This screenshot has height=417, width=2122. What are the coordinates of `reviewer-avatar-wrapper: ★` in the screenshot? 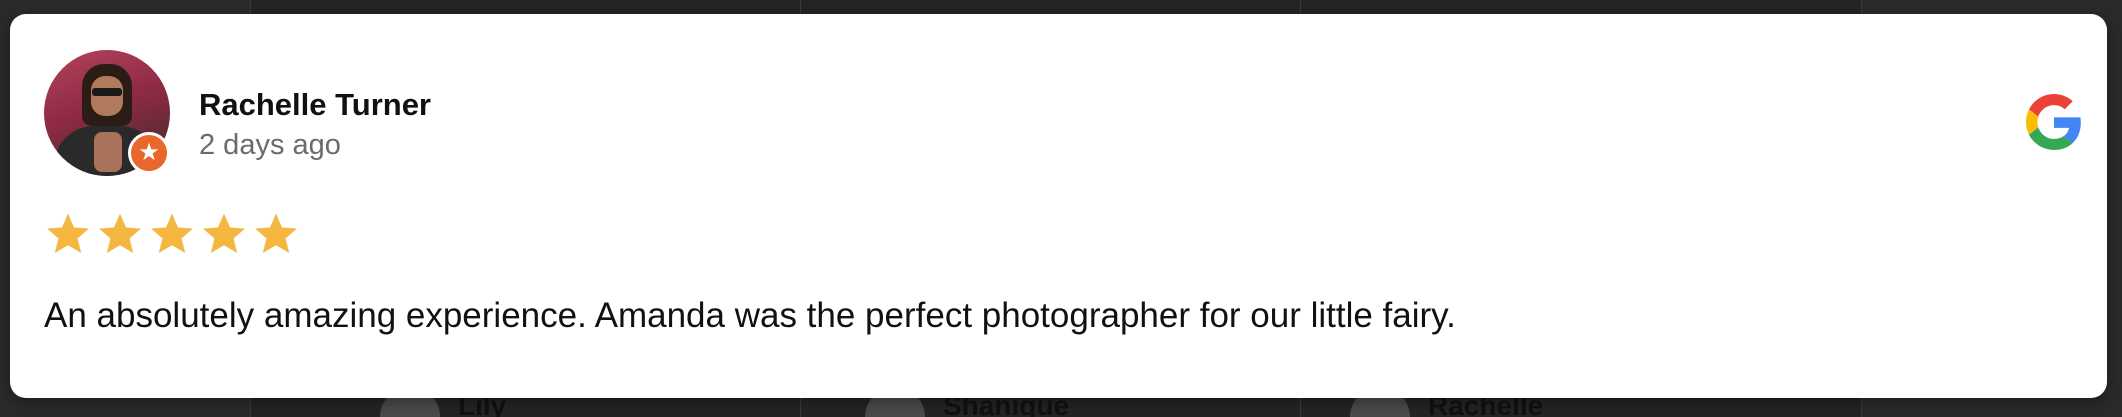 It's located at (107, 113).